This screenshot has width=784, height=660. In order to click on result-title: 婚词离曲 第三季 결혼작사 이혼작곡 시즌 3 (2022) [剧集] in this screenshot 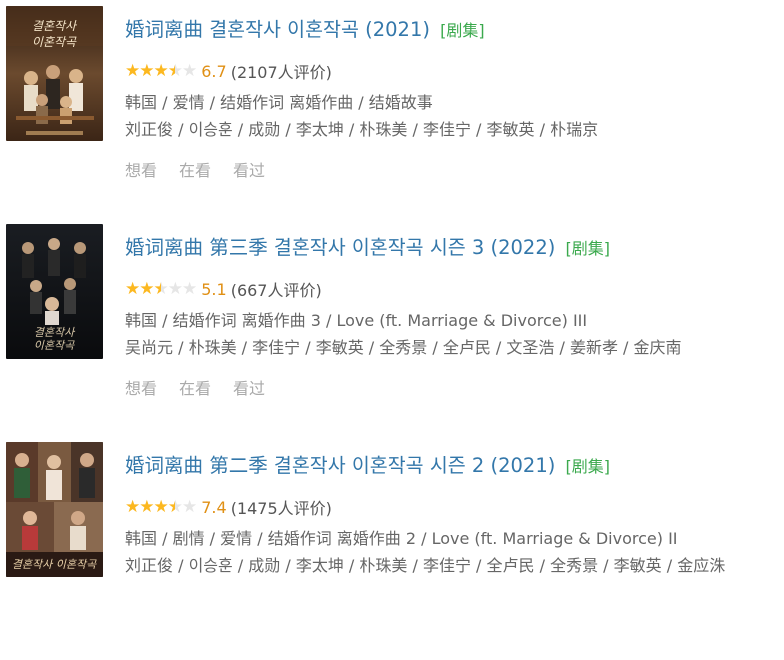, I will do `click(367, 245)`.